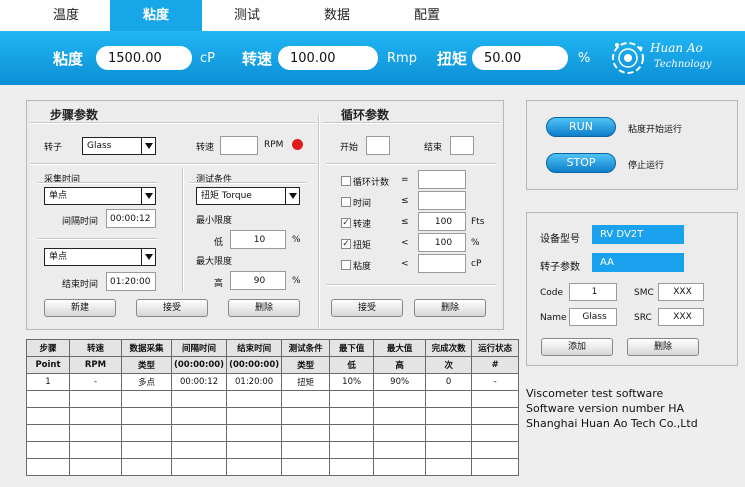 This screenshot has height=487, width=745. Describe the element at coordinates (478, 222) in the screenshot. I see `loop-speed-unit: Fts` at that location.